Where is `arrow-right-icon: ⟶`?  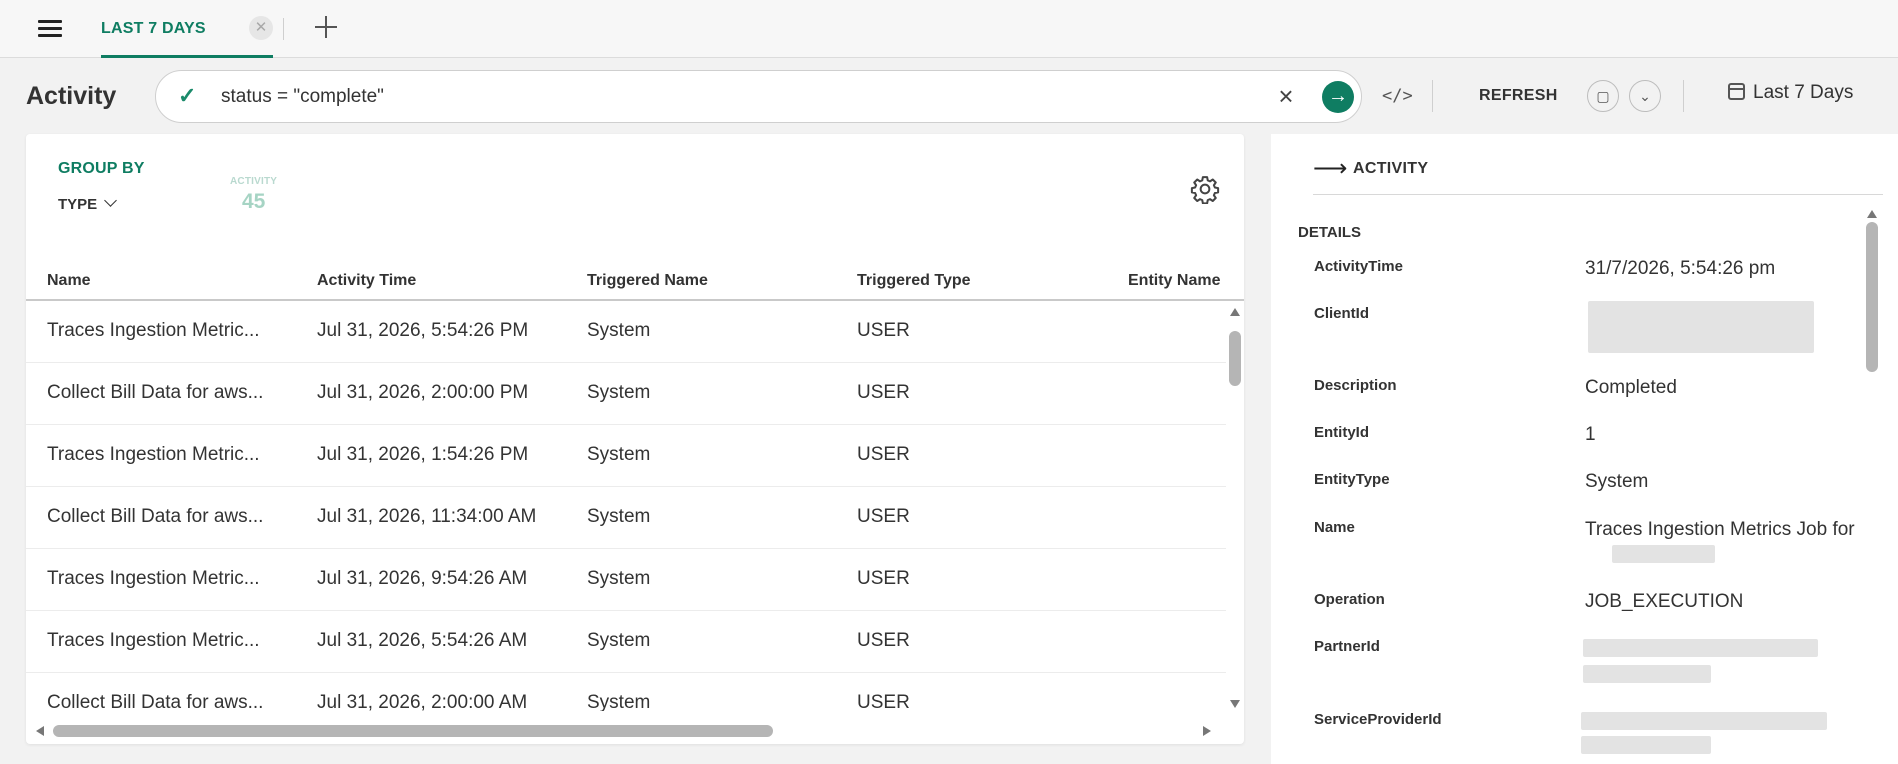
arrow-right-icon: ⟶ is located at coordinates (1330, 168).